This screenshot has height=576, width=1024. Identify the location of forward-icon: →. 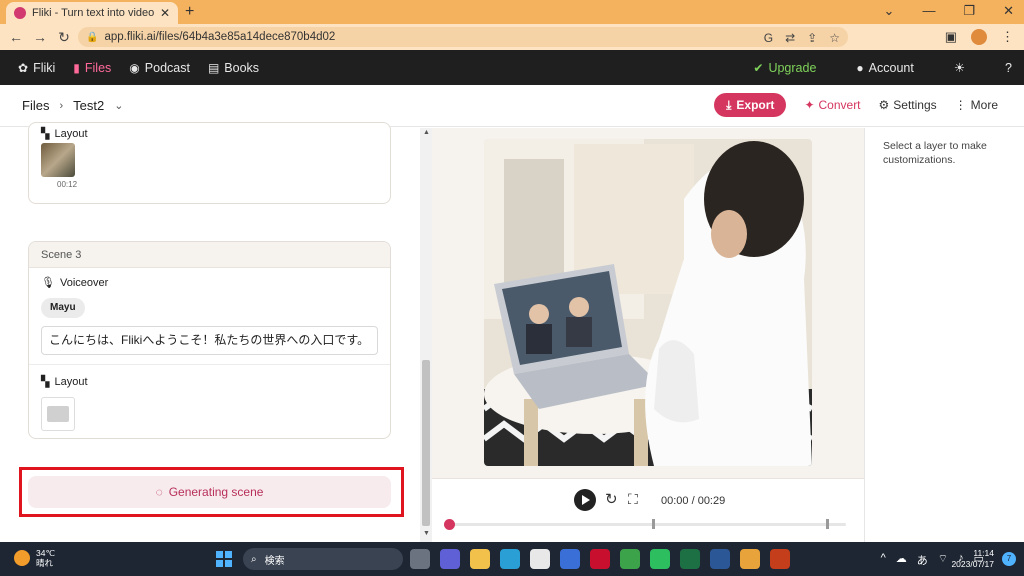
(40, 37).